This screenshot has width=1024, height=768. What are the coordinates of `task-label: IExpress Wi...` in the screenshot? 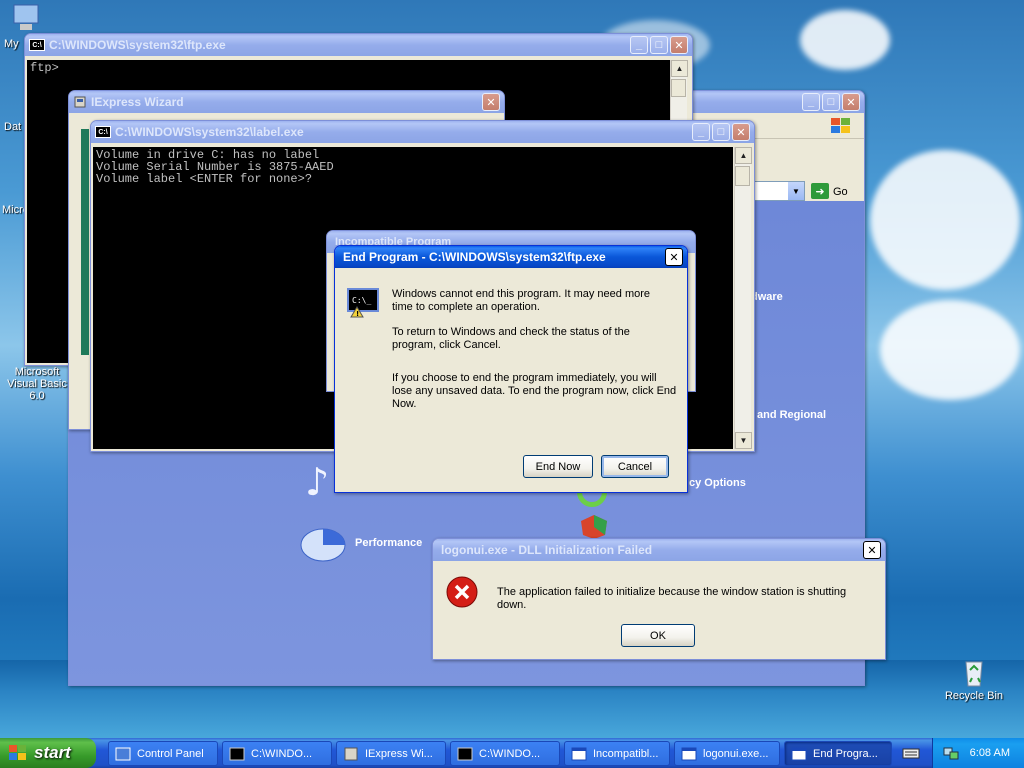 It's located at (399, 753).